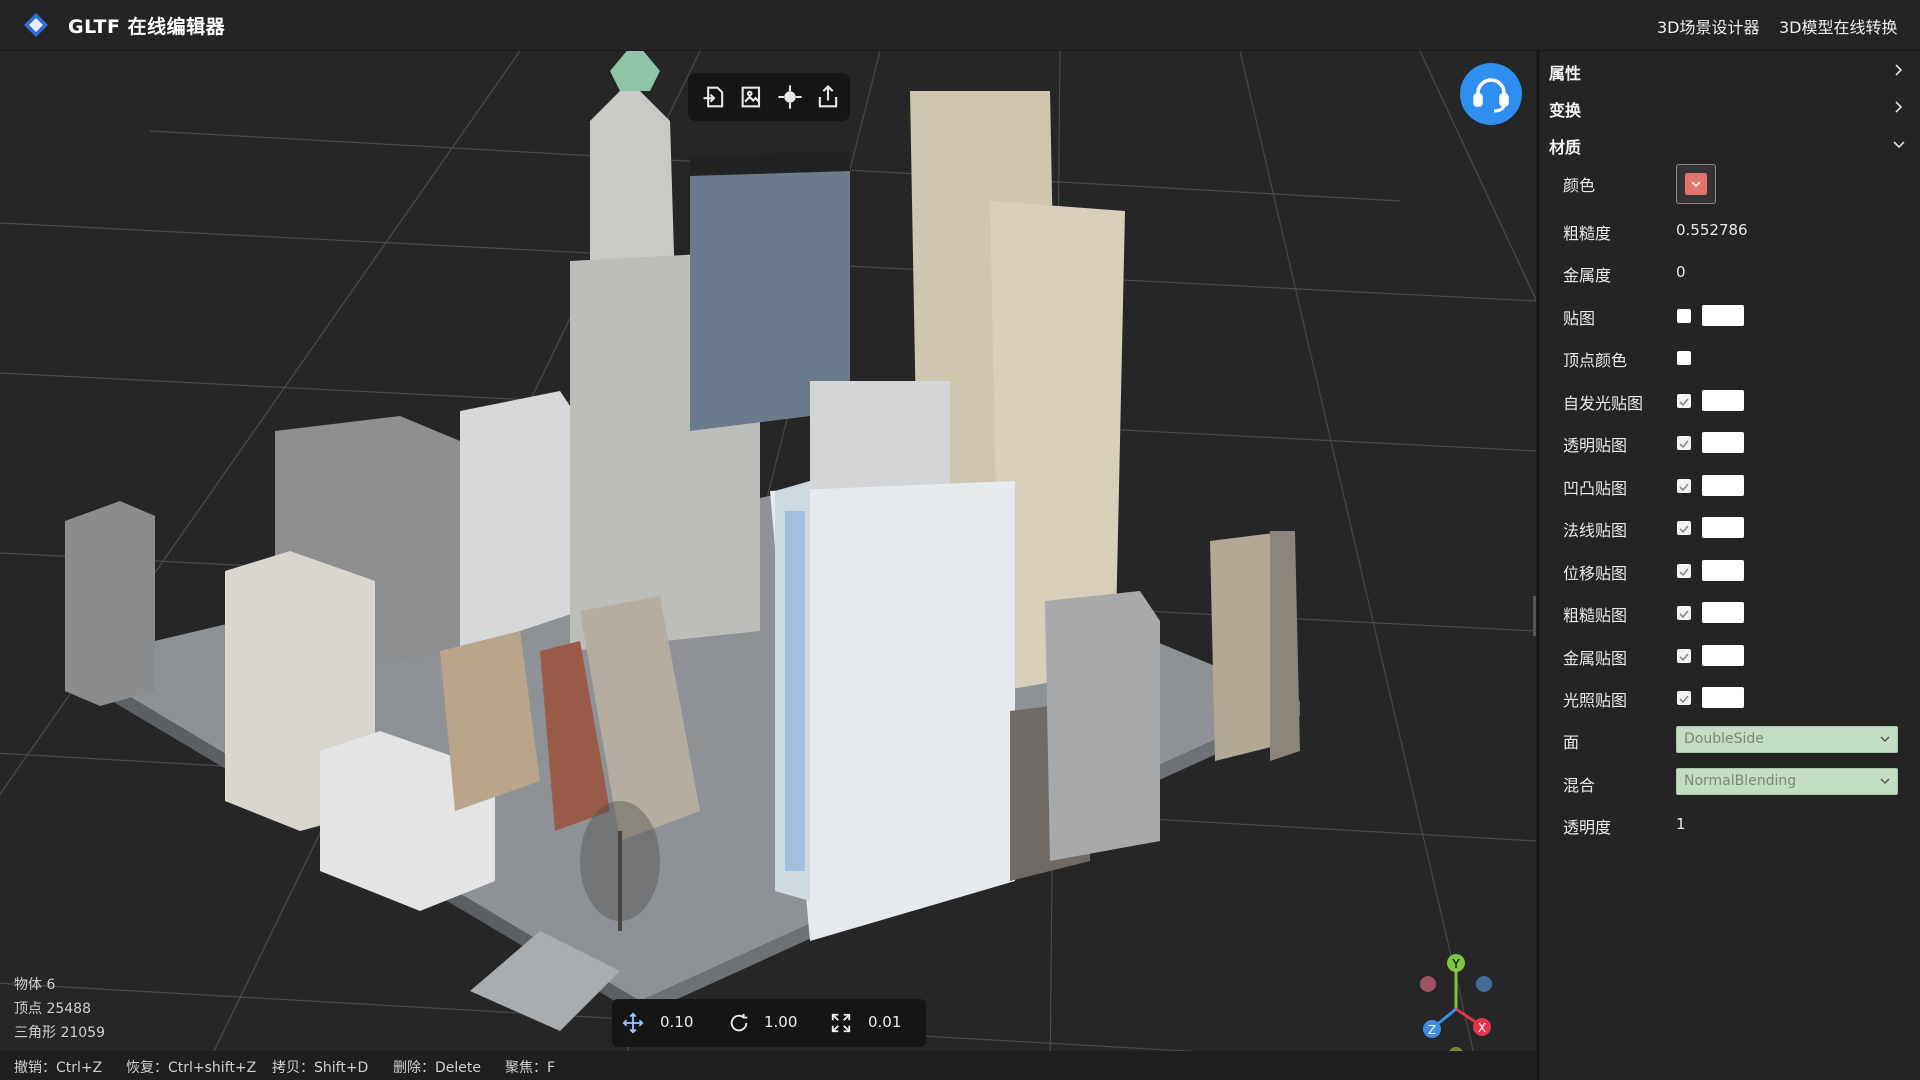 The image size is (1920, 1080). Describe the element at coordinates (1723, 570) in the screenshot. I see `displacement-map-texture-slot` at that location.